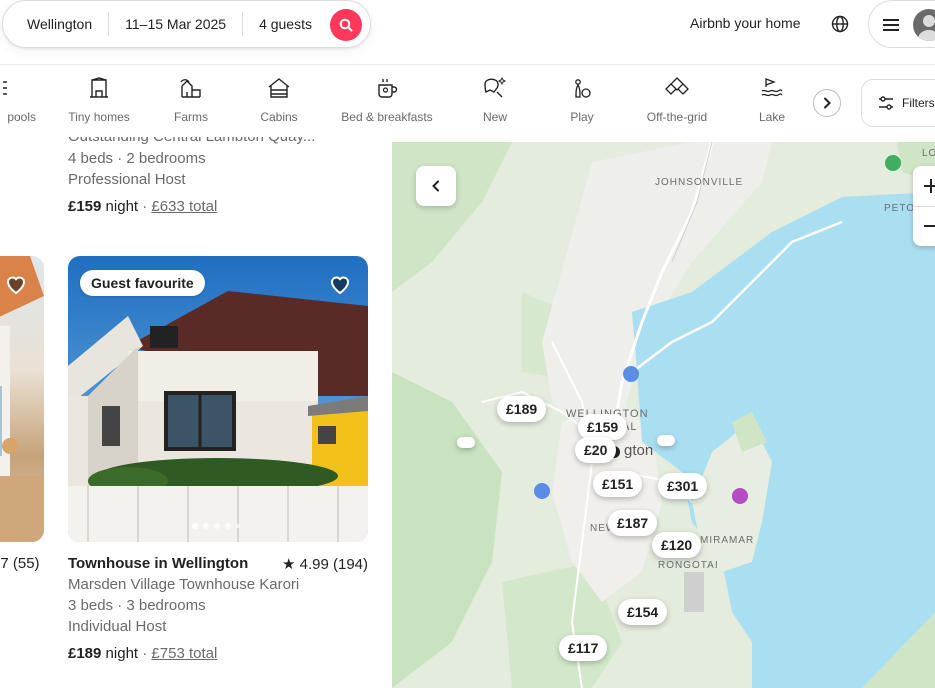 The height and width of the screenshot is (688, 935). What do you see at coordinates (143, 653) in the screenshot?
I see `listing-price: £189 night · £753 total` at bounding box center [143, 653].